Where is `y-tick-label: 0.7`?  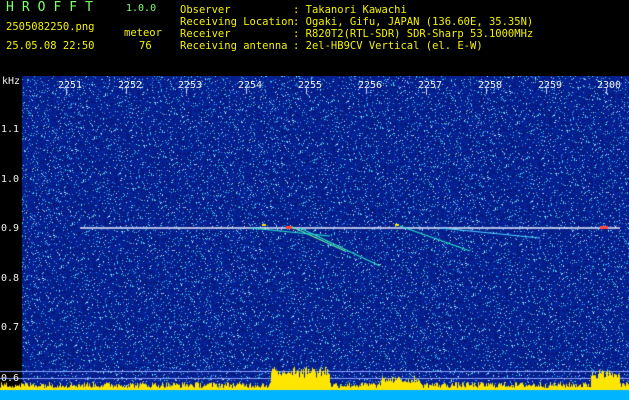 y-tick-label: 0.7 is located at coordinates (10, 327).